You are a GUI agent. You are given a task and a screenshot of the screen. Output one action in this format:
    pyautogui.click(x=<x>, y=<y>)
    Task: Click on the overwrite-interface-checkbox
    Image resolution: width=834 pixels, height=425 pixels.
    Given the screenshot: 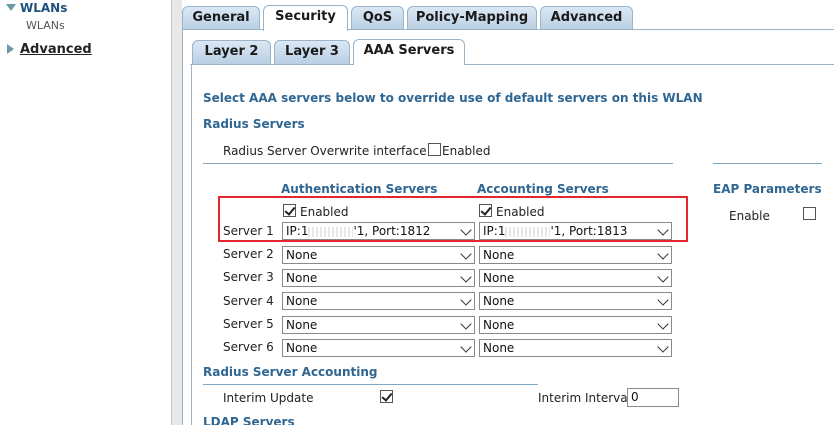 What is the action you would take?
    pyautogui.click(x=434, y=149)
    